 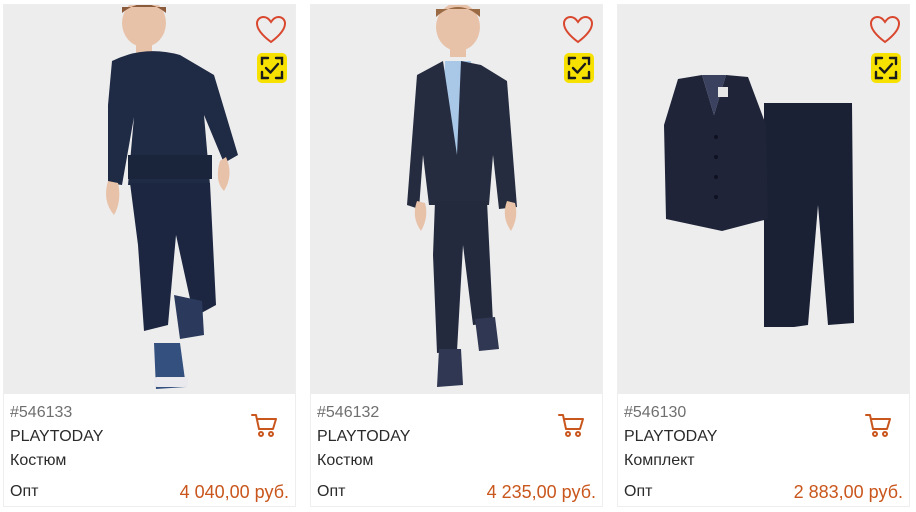 What do you see at coordinates (659, 460) in the screenshot?
I see `product-type: Комплект` at bounding box center [659, 460].